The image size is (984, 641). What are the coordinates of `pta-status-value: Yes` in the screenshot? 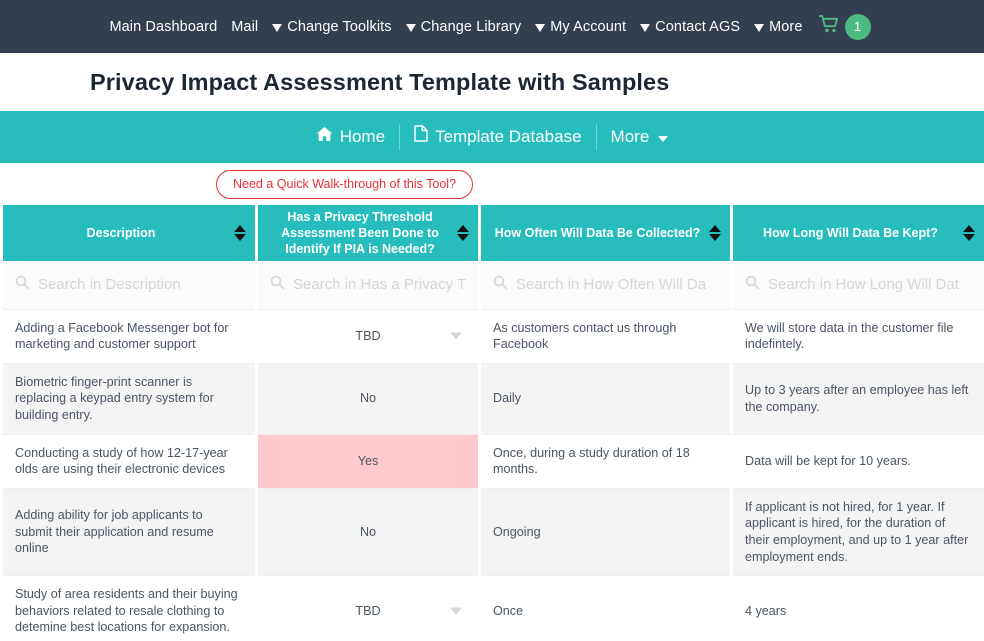 It's located at (368, 460).